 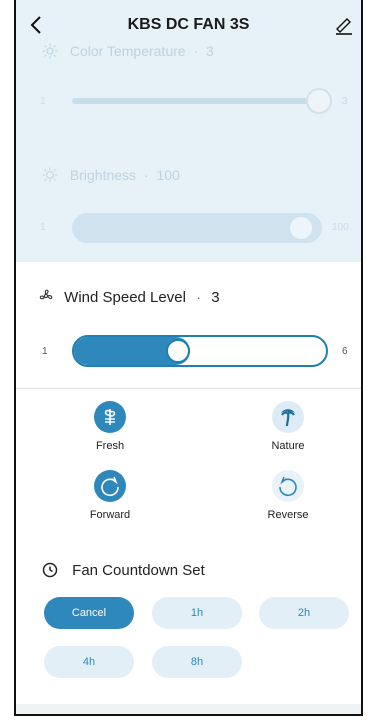 What do you see at coordinates (50, 51) in the screenshot?
I see `sun-icon` at bounding box center [50, 51].